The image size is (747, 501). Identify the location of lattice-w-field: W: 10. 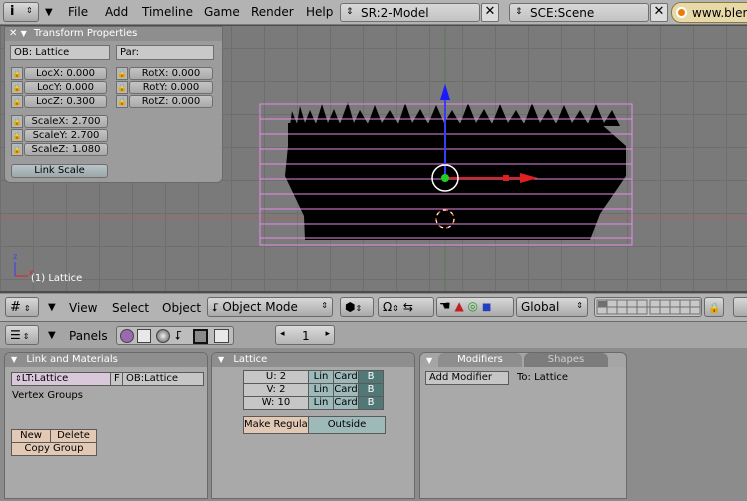
(276, 403).